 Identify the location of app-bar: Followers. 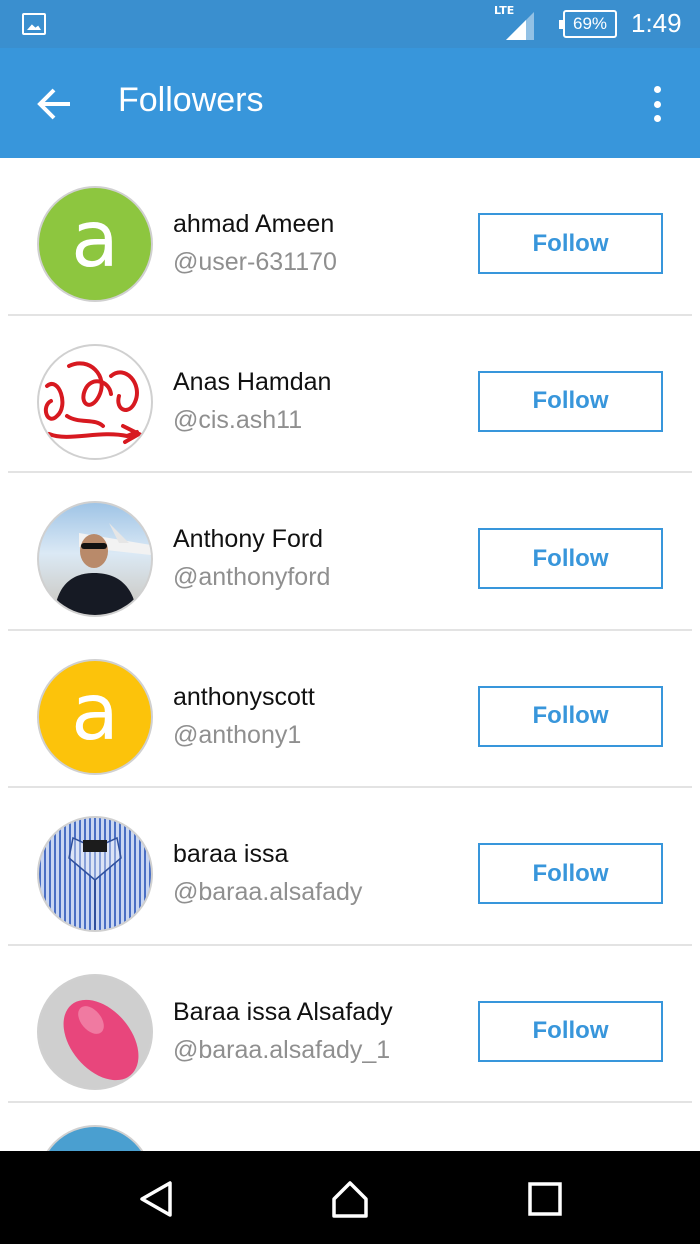
(350, 103).